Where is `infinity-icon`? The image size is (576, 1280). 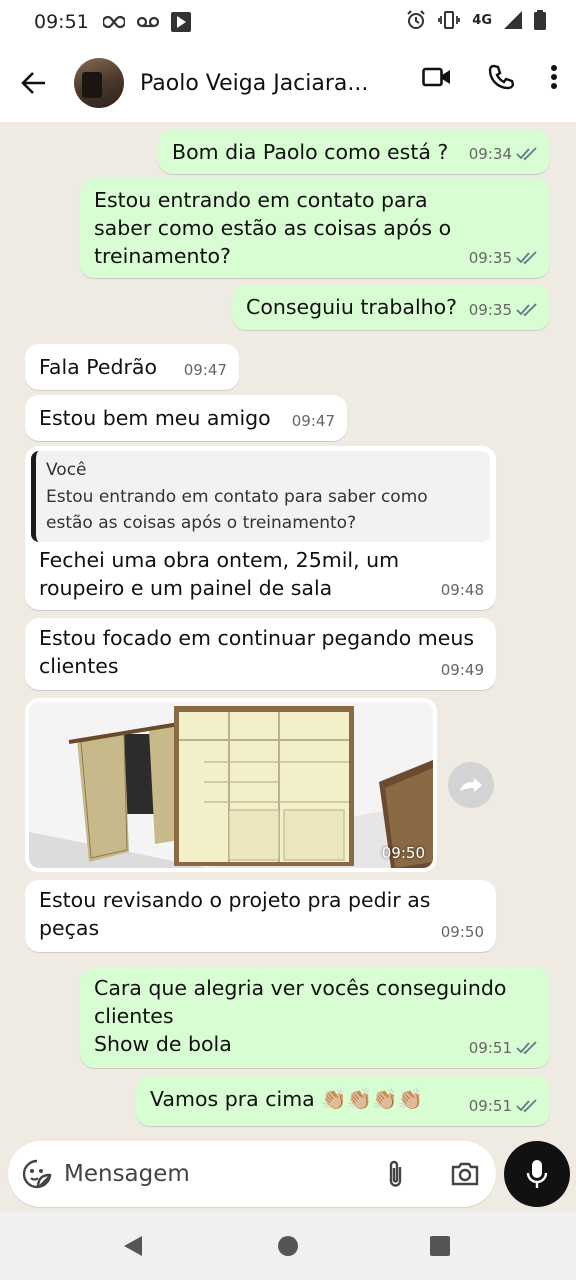 infinity-icon is located at coordinates (113, 22).